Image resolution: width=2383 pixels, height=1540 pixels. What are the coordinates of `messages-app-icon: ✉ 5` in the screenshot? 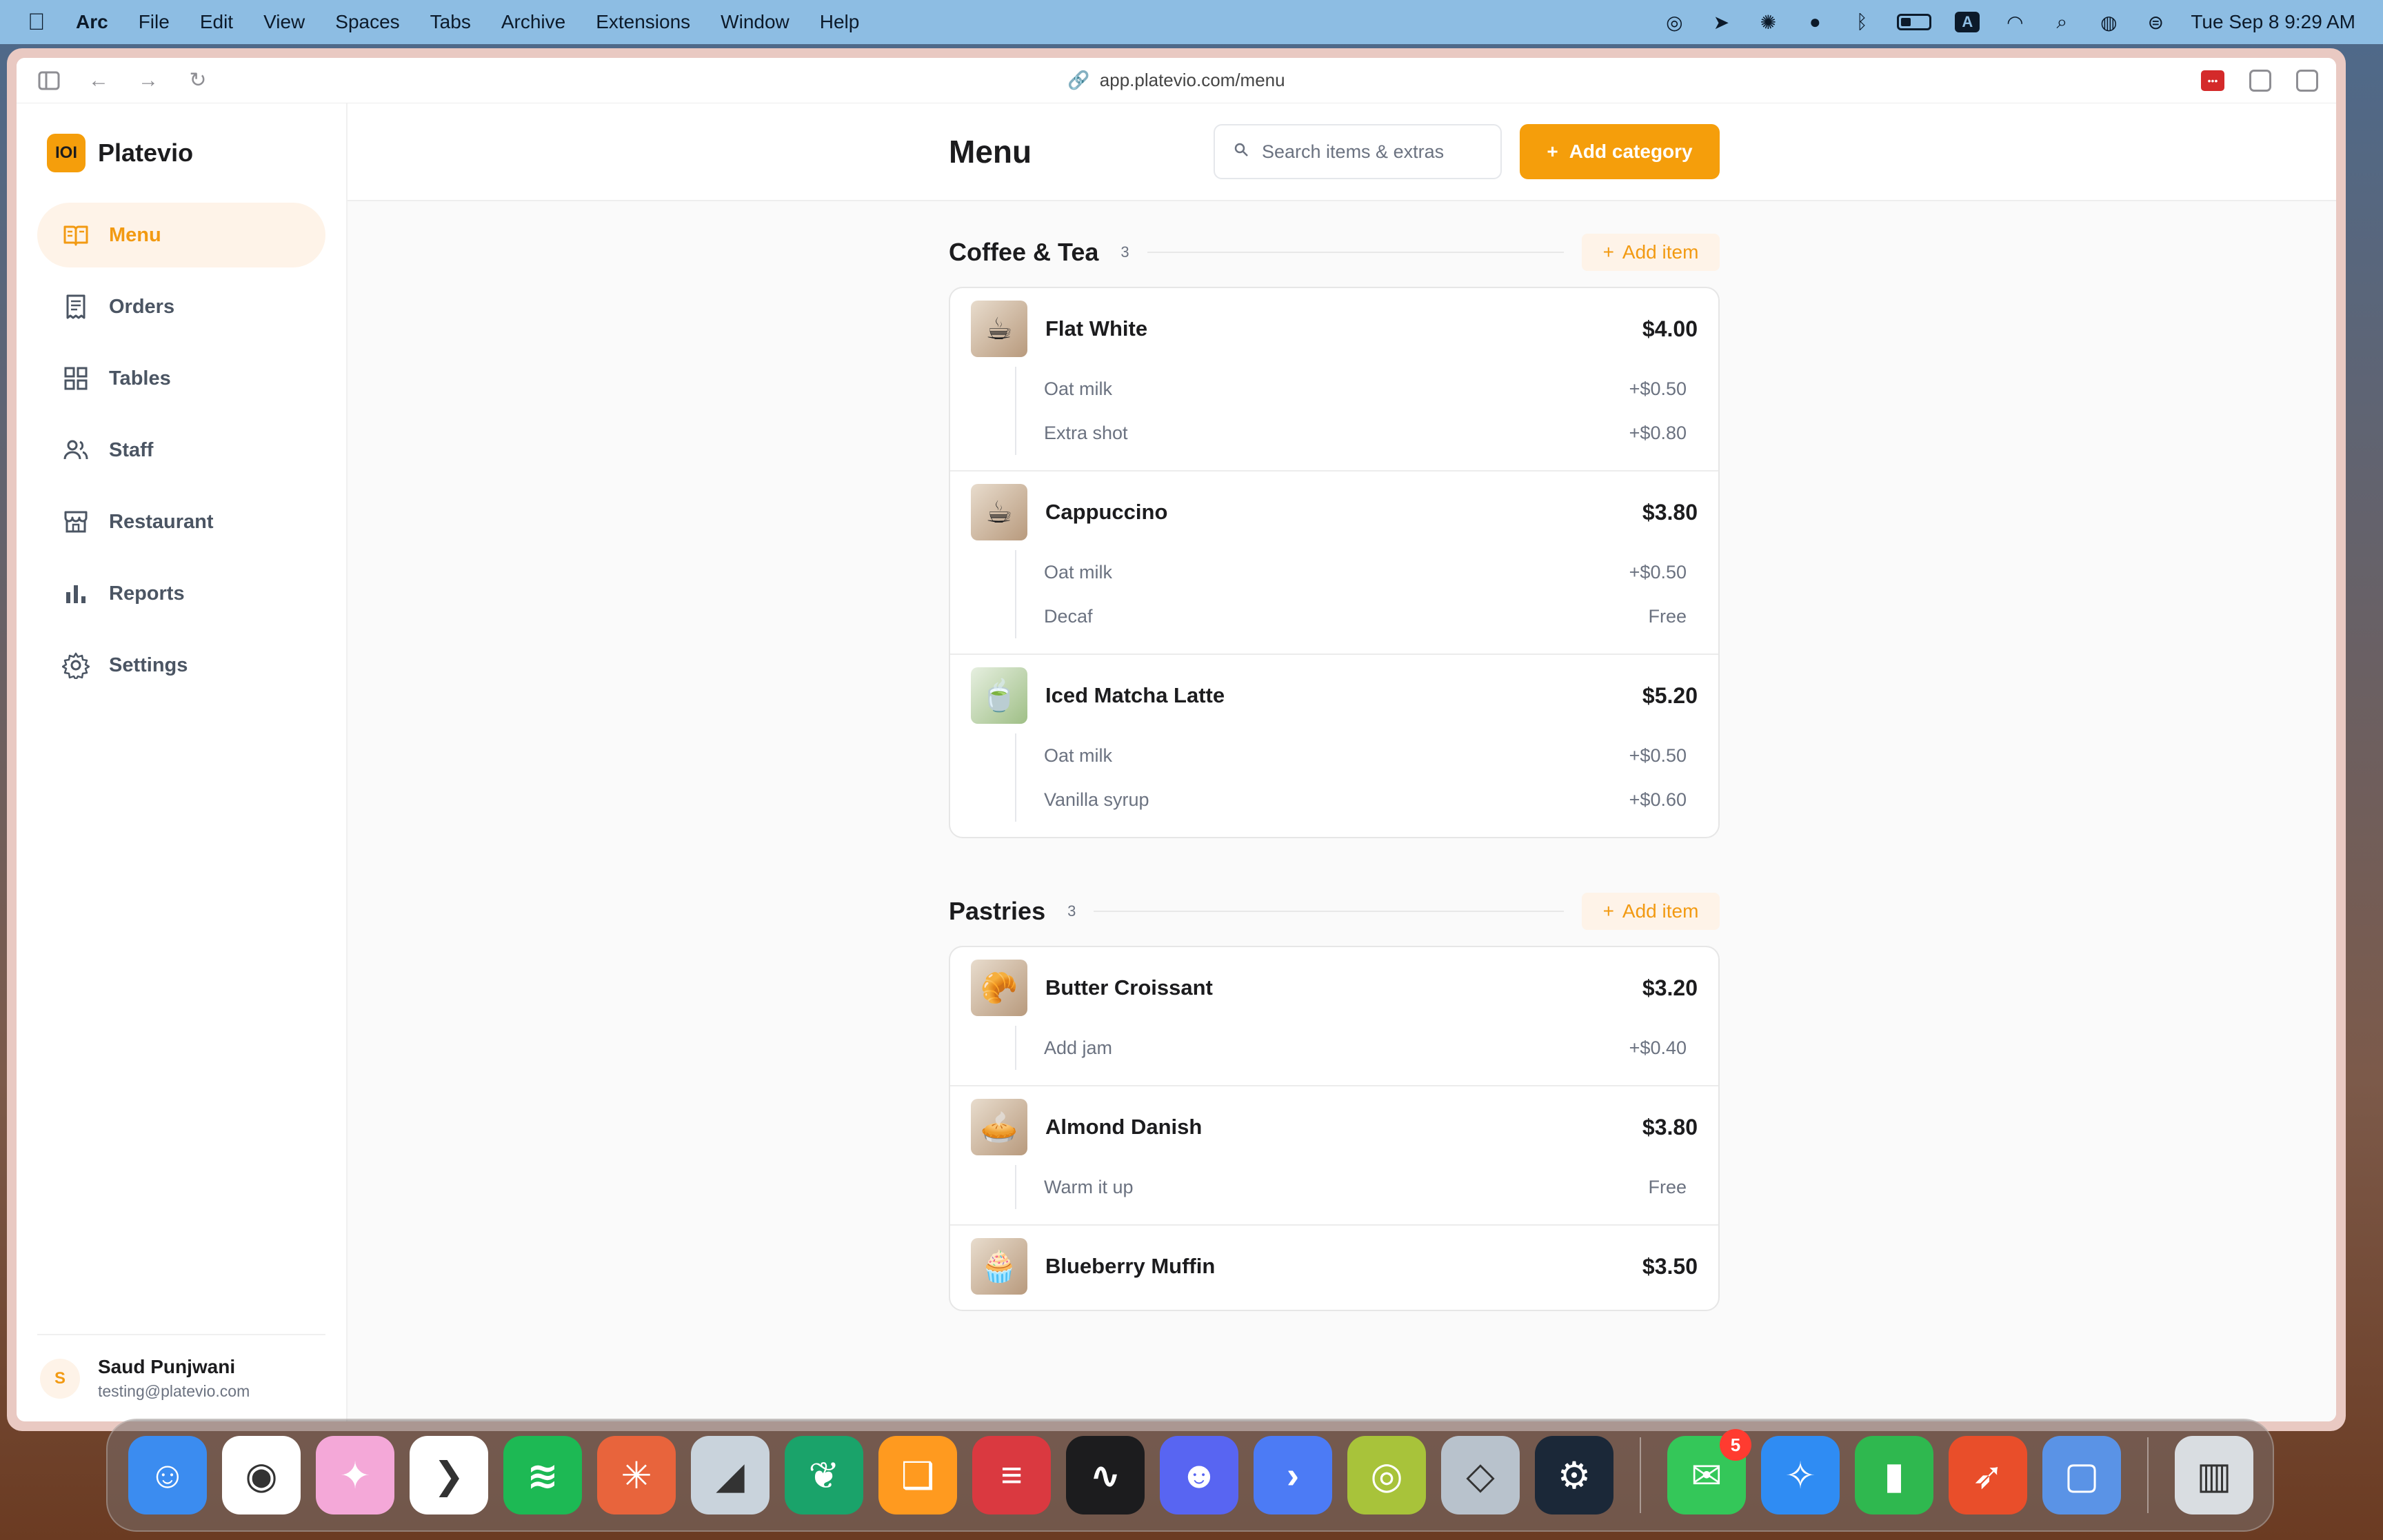 It's located at (1709, 1472).